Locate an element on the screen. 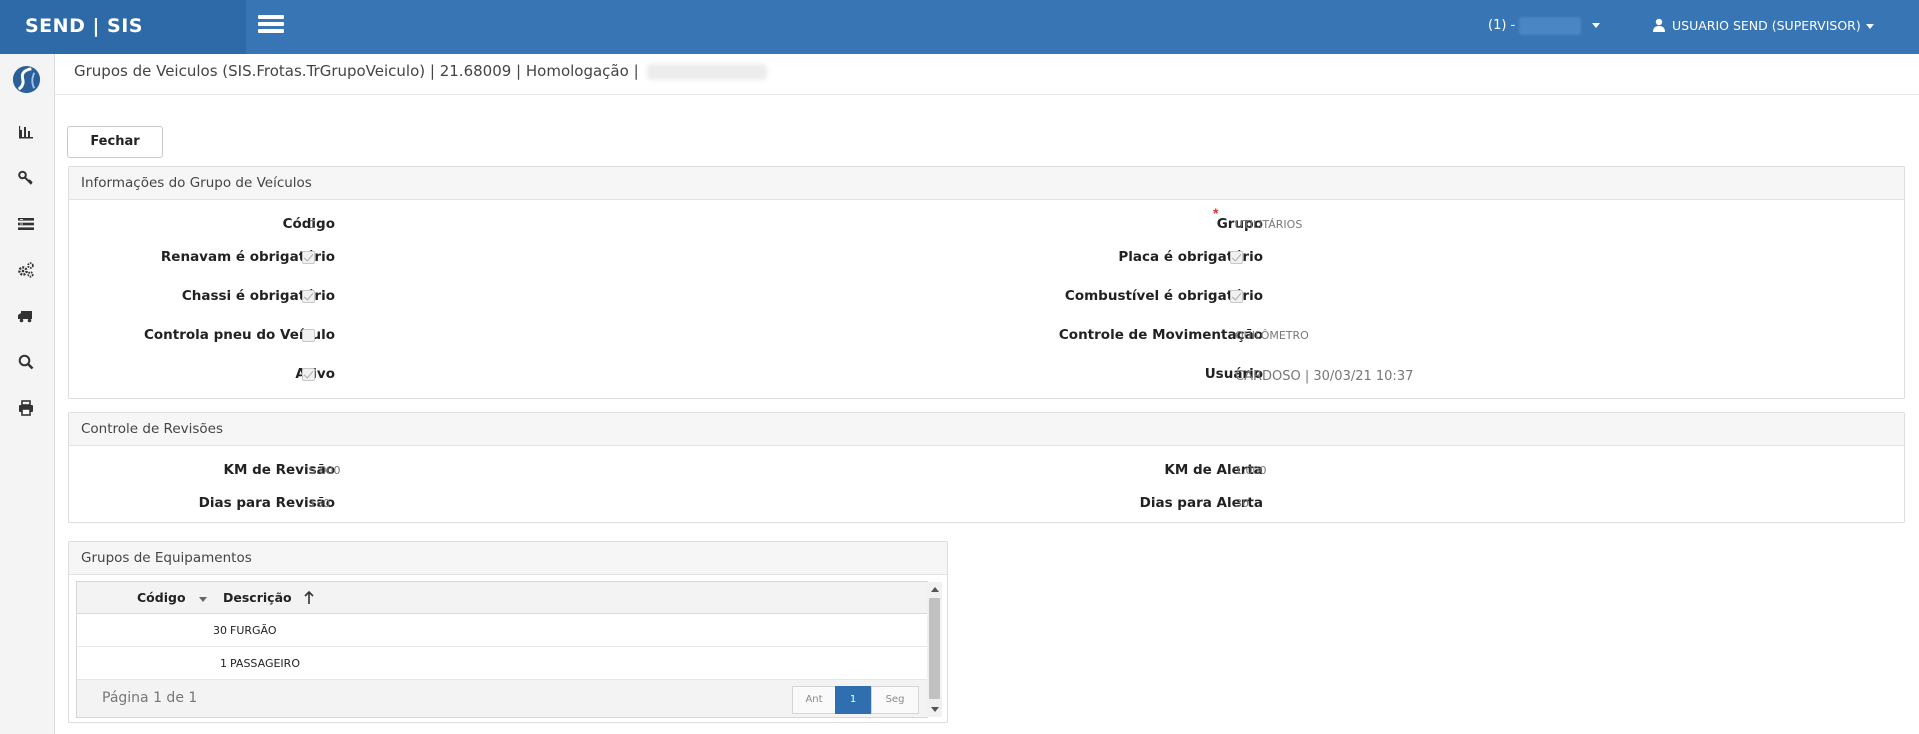 This screenshot has width=1919, height=734. column-header-descricao: Descrição is located at coordinates (257, 598).